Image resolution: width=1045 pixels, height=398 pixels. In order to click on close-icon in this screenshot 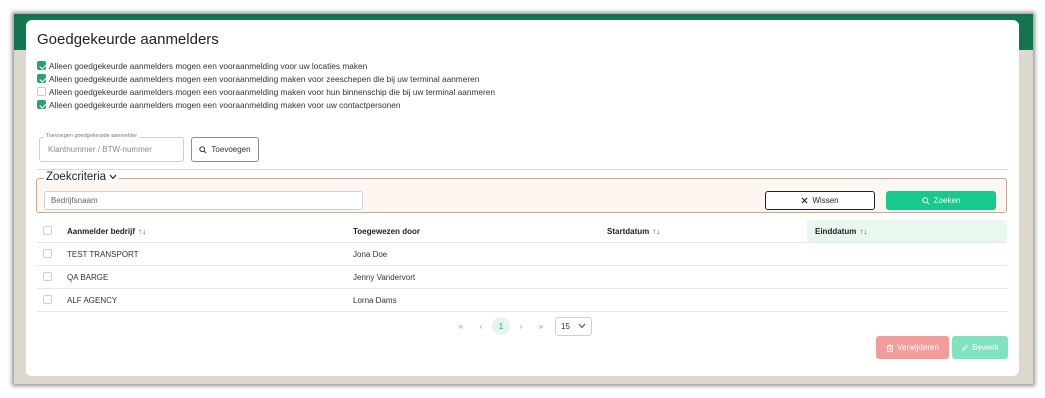, I will do `click(804, 200)`.